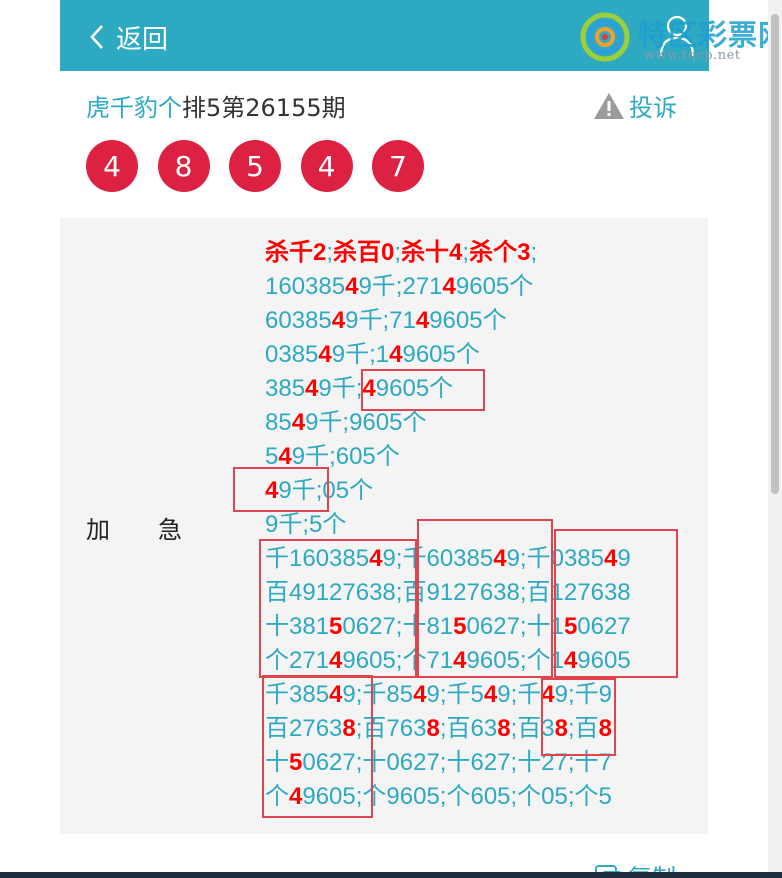 The height and width of the screenshot is (878, 782). Describe the element at coordinates (298, 320) in the screenshot. I see `line-text: 60385` at that location.